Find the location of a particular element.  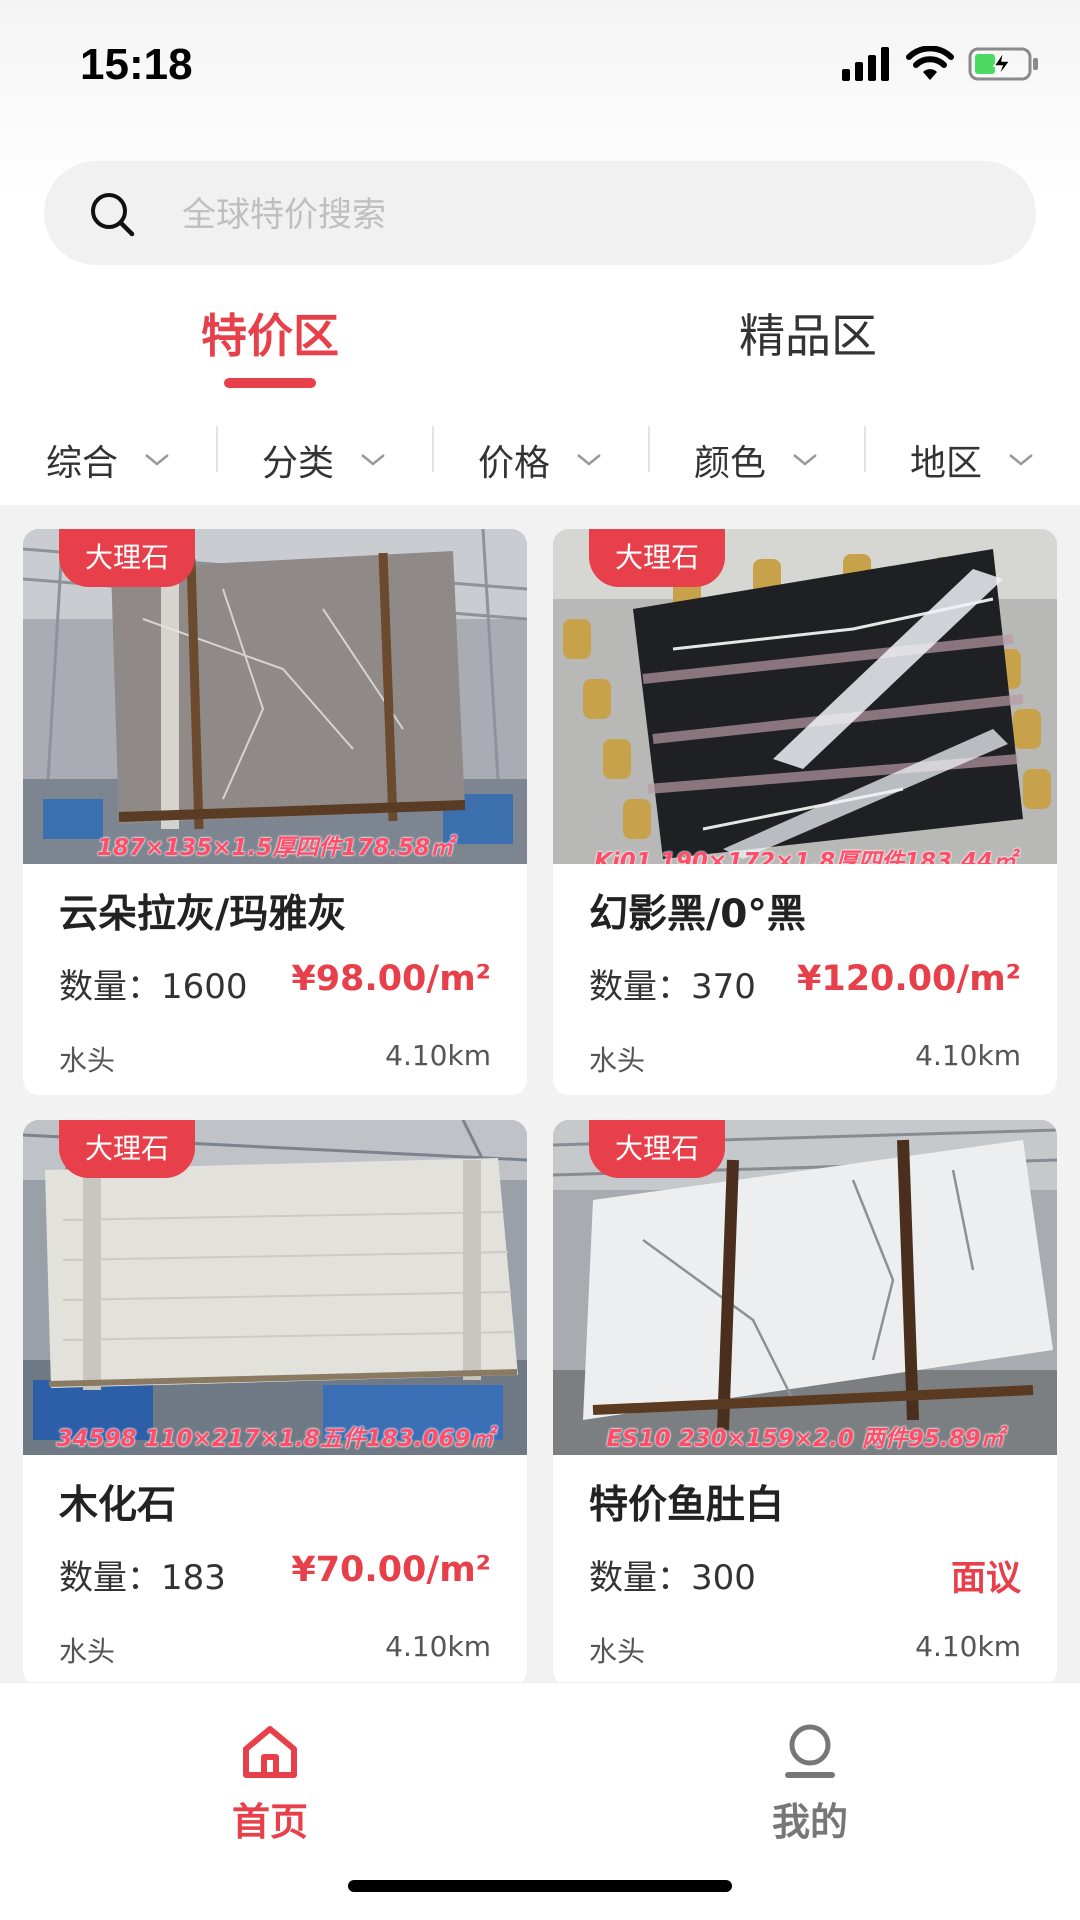

filter-label: 综合 is located at coordinates (81, 463).